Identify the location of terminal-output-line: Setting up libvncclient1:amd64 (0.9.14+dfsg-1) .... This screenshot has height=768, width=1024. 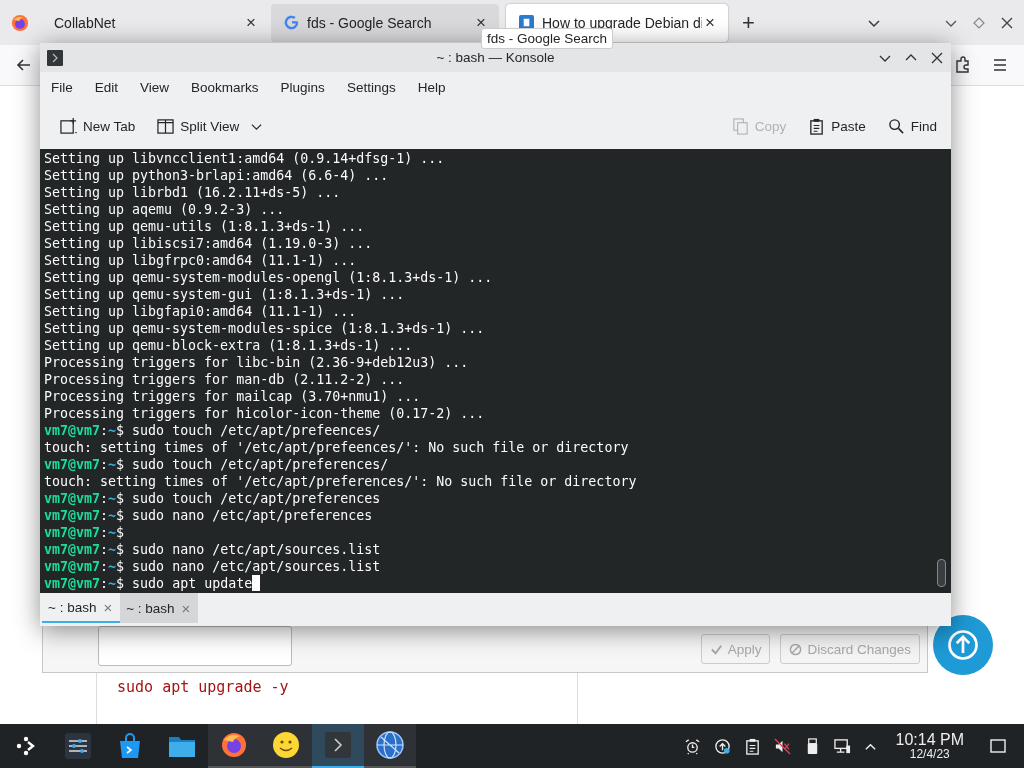
(244, 158).